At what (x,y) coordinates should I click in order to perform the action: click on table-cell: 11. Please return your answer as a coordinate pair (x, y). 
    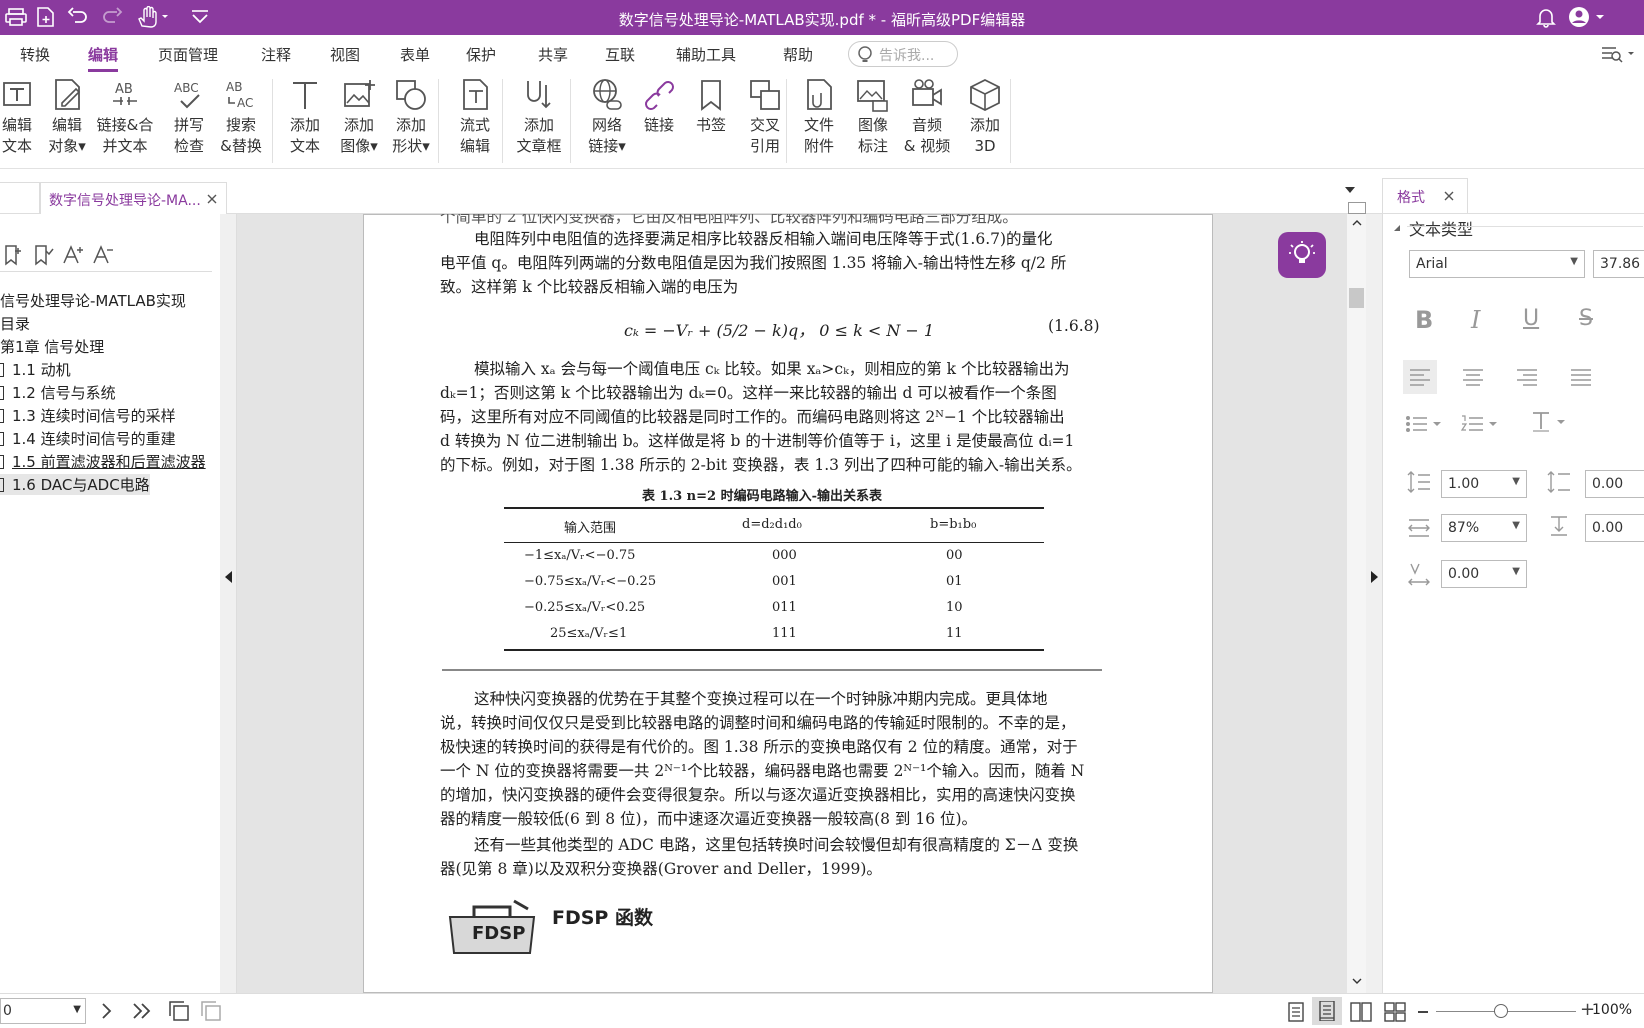
    Looking at the image, I should click on (954, 633).